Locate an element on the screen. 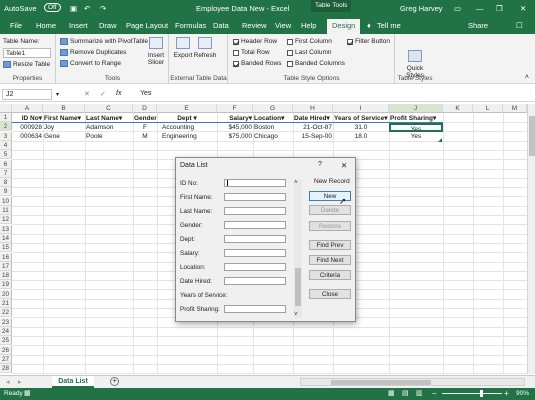  remove-duplicates-button: Remove Duplicates is located at coordinates (93, 52).